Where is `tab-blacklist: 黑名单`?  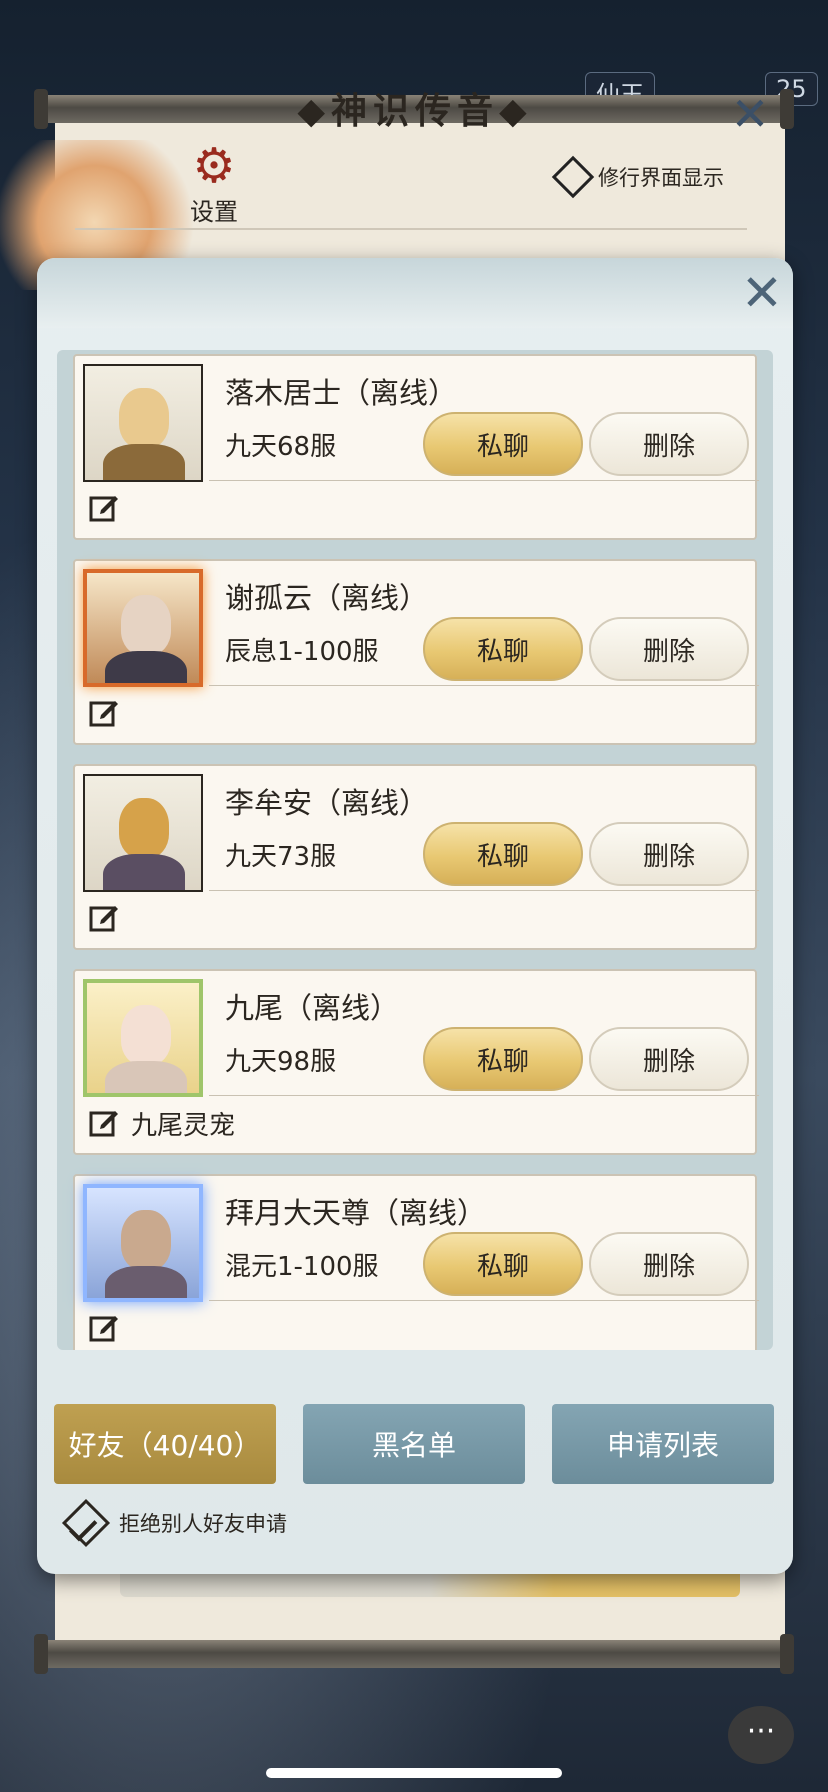
tab-blacklist: 黑名单 is located at coordinates (414, 1444).